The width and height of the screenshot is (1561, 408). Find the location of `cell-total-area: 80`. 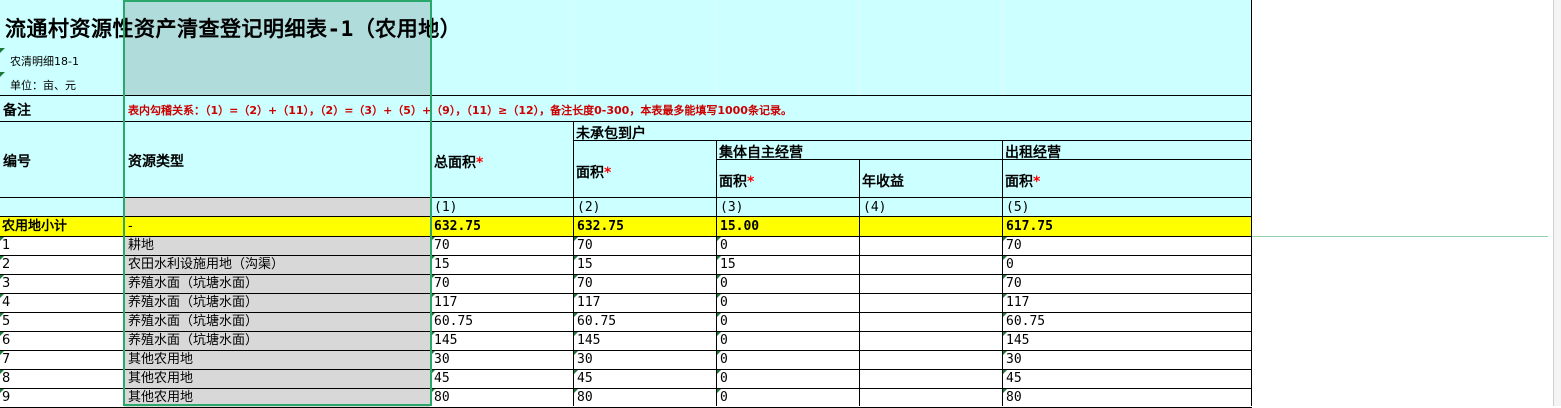

cell-total-area: 80 is located at coordinates (442, 397).